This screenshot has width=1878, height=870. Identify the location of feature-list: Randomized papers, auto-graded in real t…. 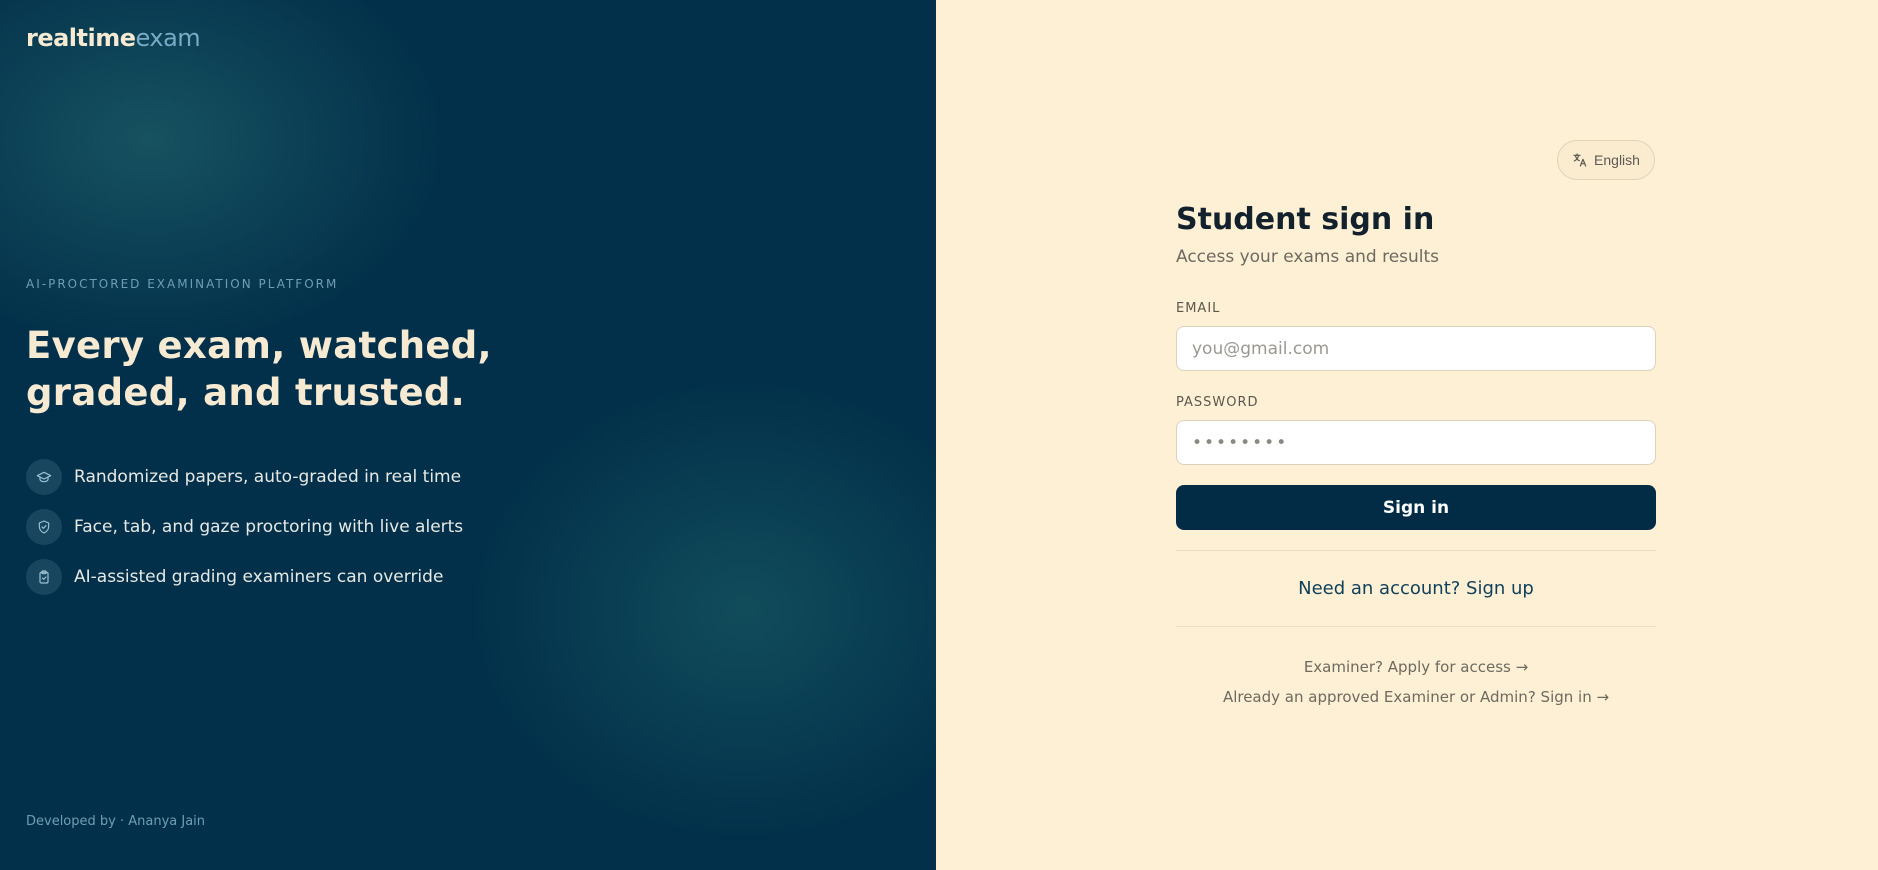
(244, 534).